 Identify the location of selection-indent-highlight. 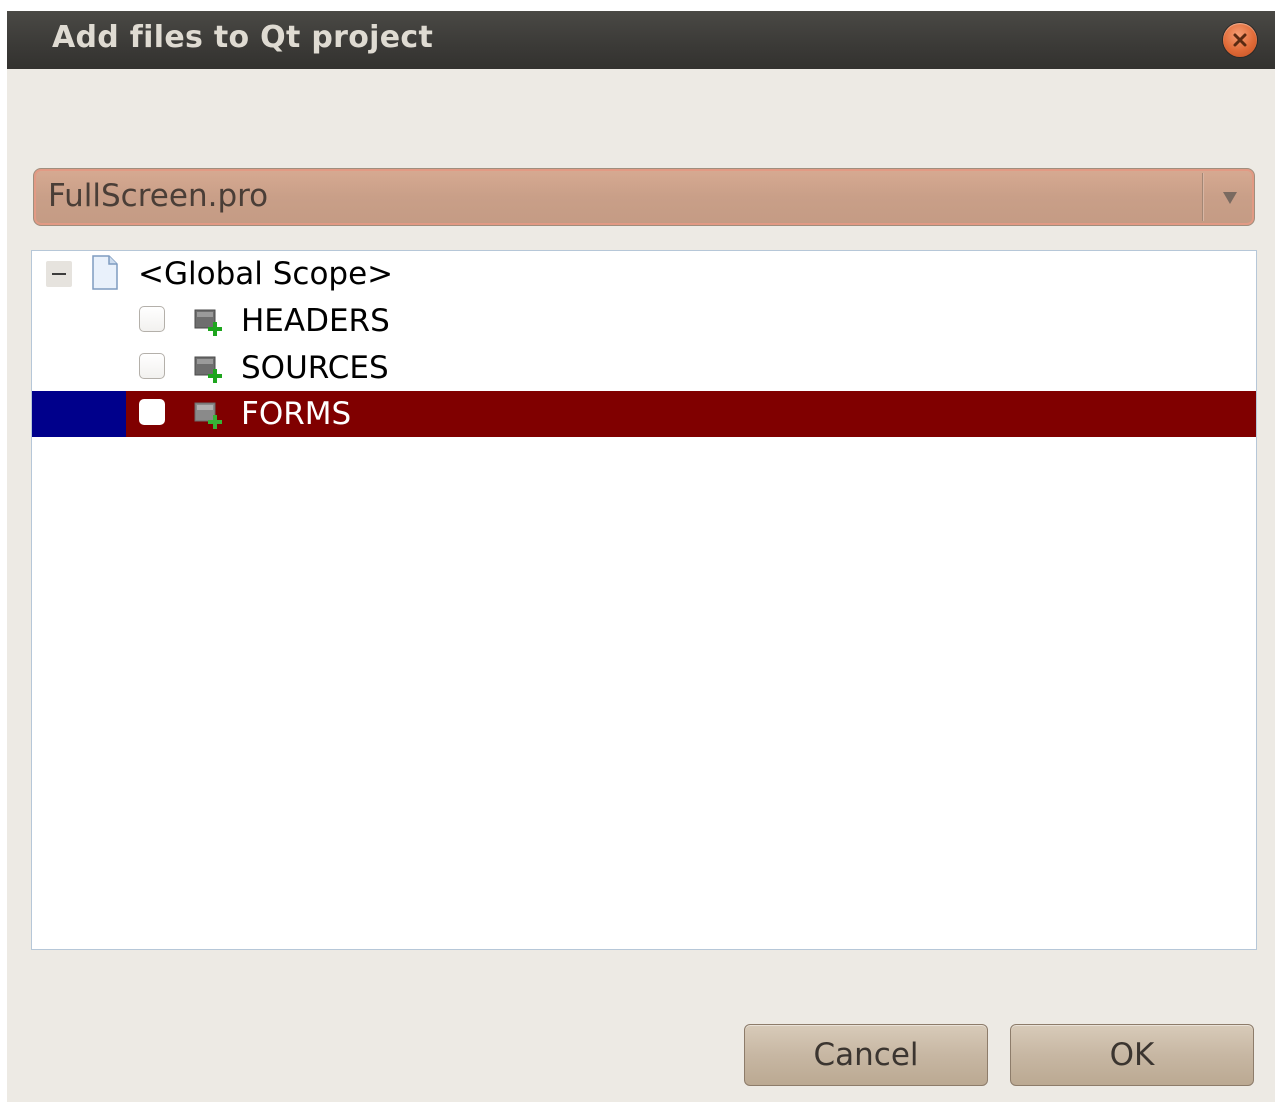
(79, 414).